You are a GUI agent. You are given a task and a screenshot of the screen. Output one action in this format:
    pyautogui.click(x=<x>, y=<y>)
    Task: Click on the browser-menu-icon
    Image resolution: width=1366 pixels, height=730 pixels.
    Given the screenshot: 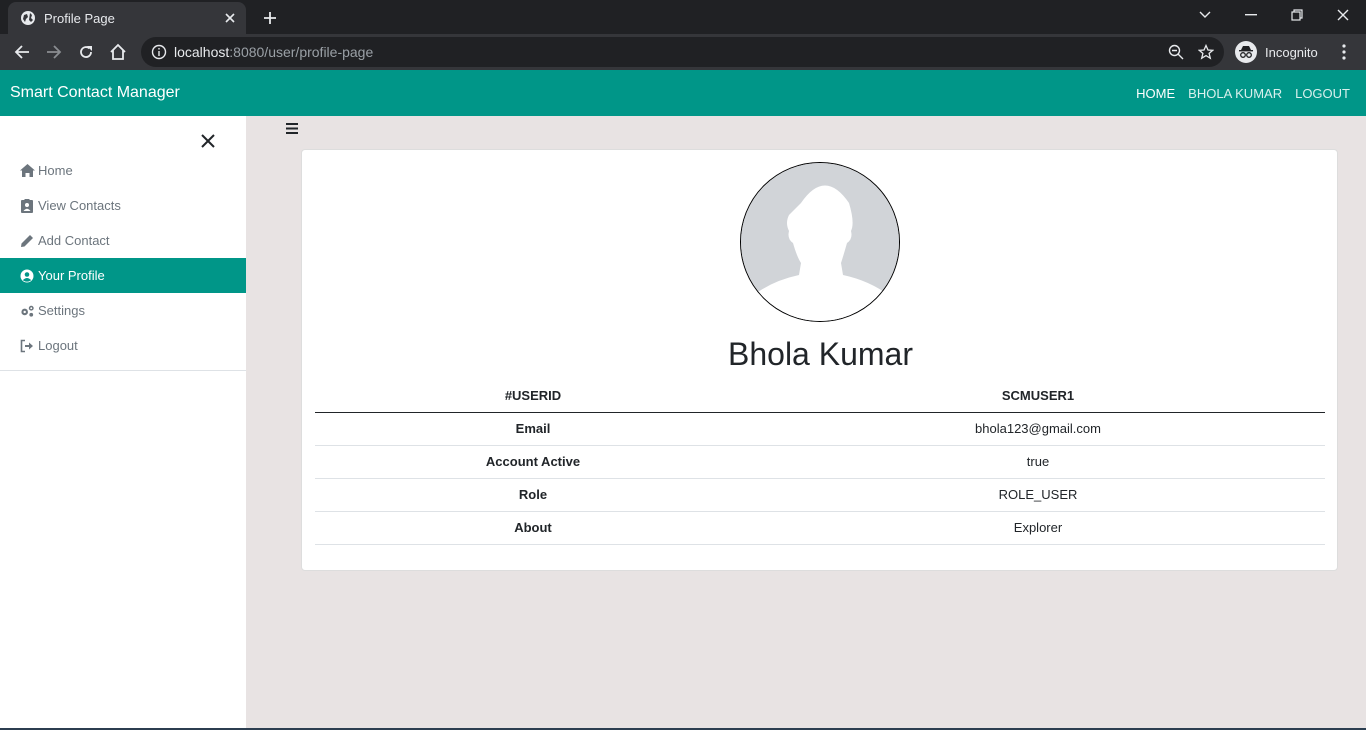 What is the action you would take?
    pyautogui.click(x=1344, y=52)
    